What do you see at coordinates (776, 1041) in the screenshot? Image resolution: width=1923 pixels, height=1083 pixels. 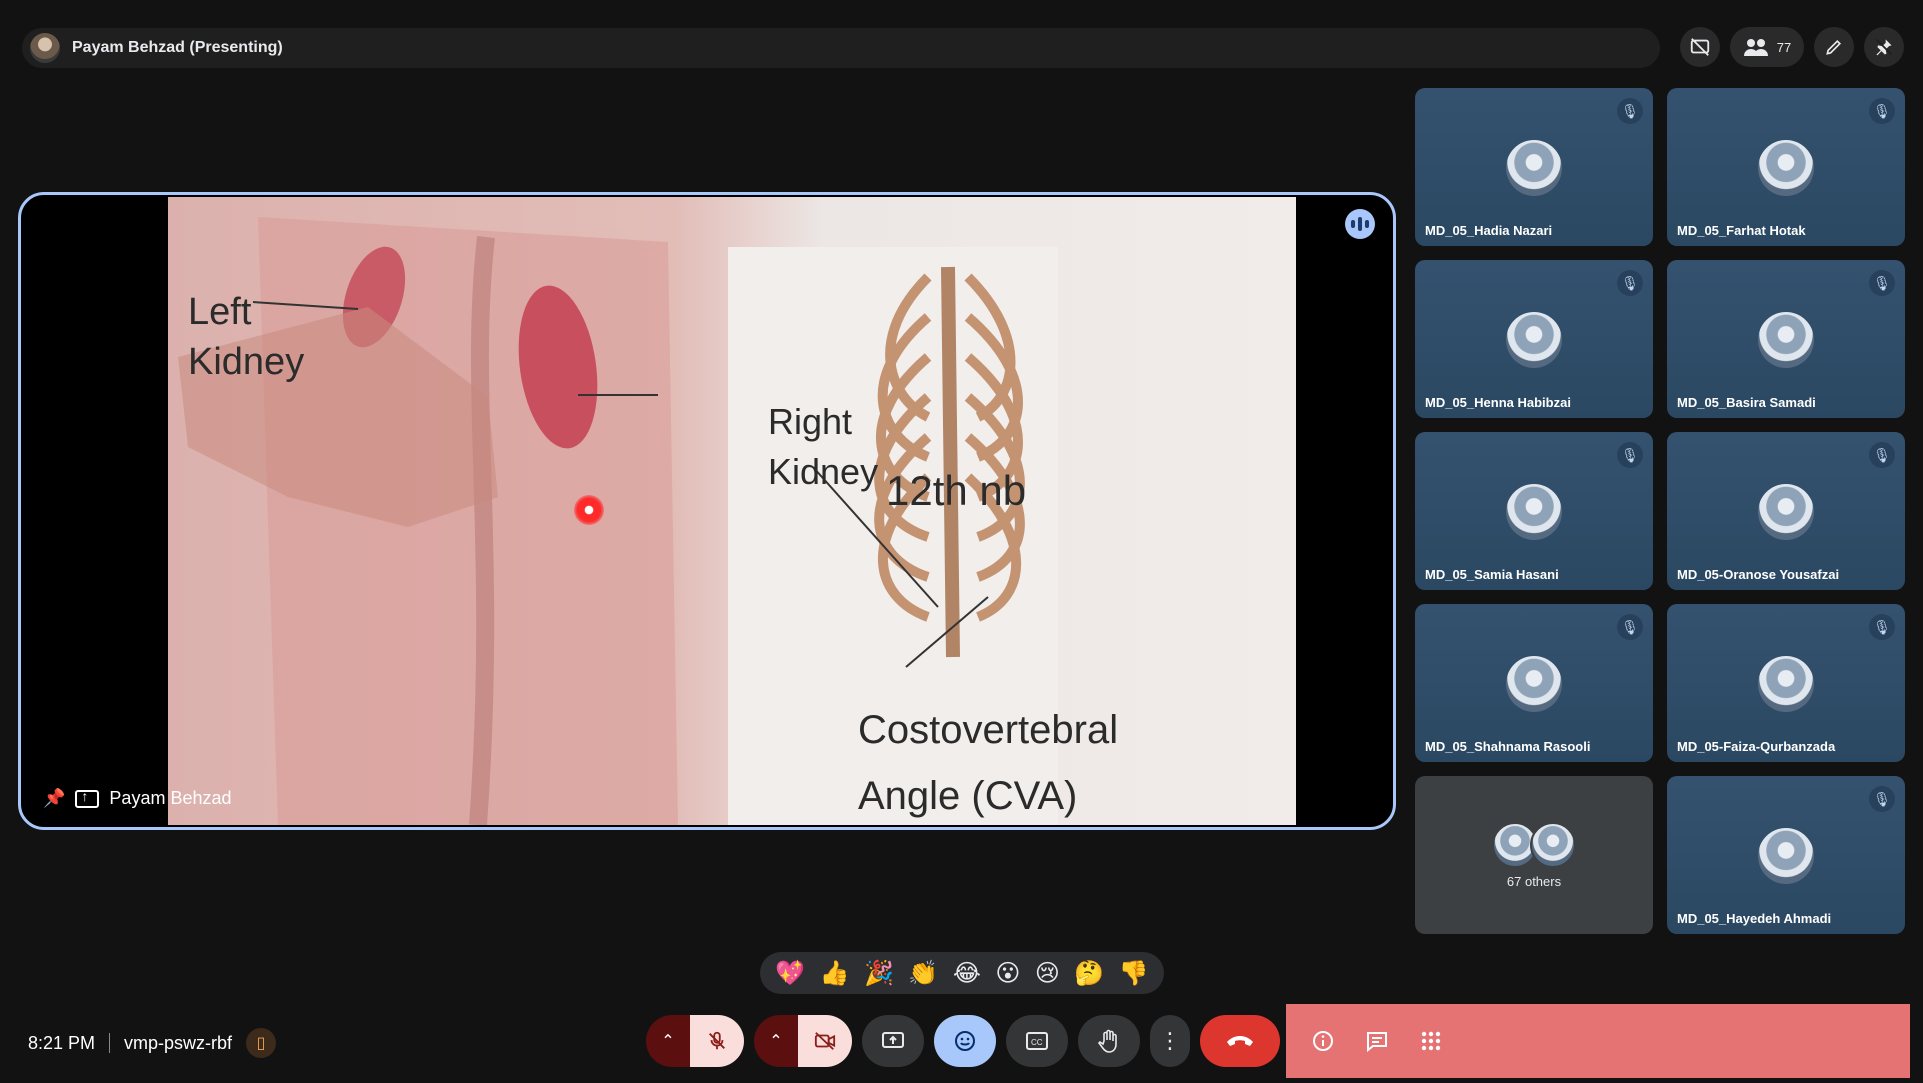 I see `video-settings-chevron-icon: ⌃` at bounding box center [776, 1041].